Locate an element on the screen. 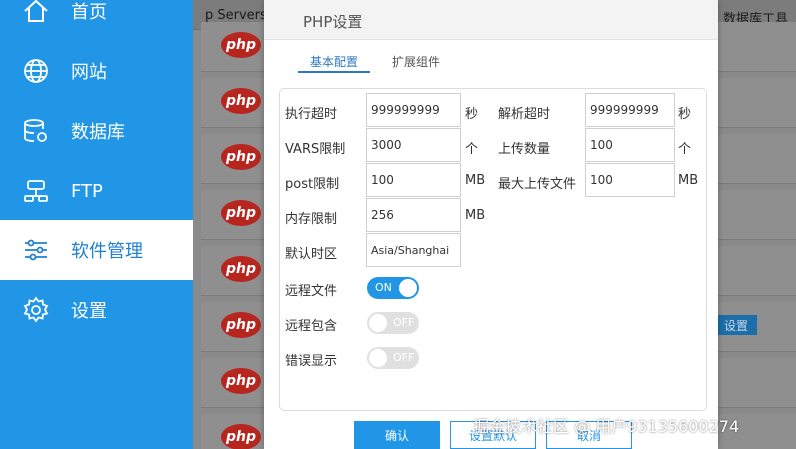  sidebar-item-website: 网站 is located at coordinates (96, 71).